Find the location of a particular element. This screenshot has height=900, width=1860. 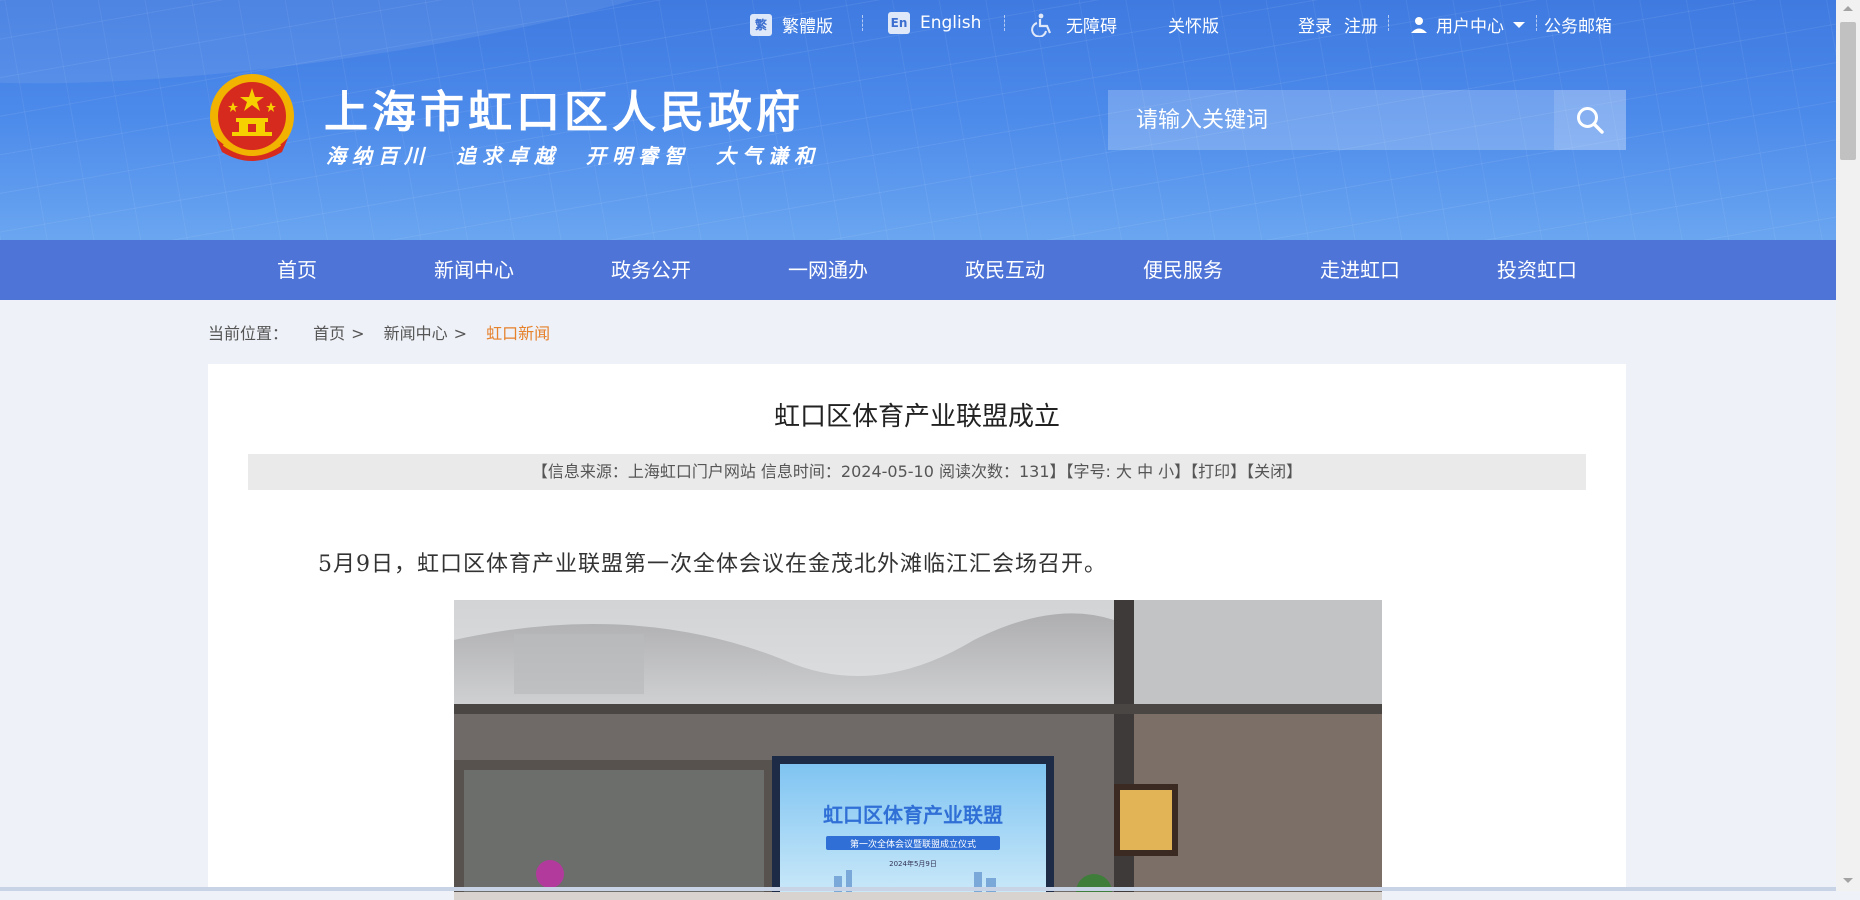

nav-item-government-affairs: 政务公开 is located at coordinates (651, 270).